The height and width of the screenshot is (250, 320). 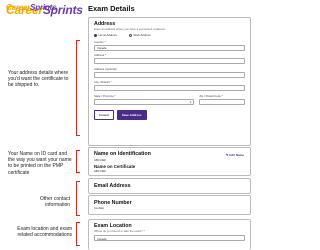 What do you see at coordinates (43, 7) in the screenshot?
I see `logo-footer-part-sprints: Sprints` at bounding box center [43, 7].